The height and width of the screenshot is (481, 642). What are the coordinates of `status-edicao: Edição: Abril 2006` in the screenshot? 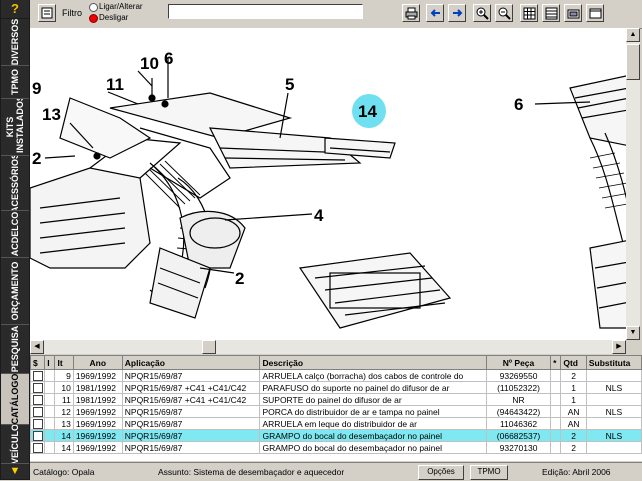 It's located at (576, 472).